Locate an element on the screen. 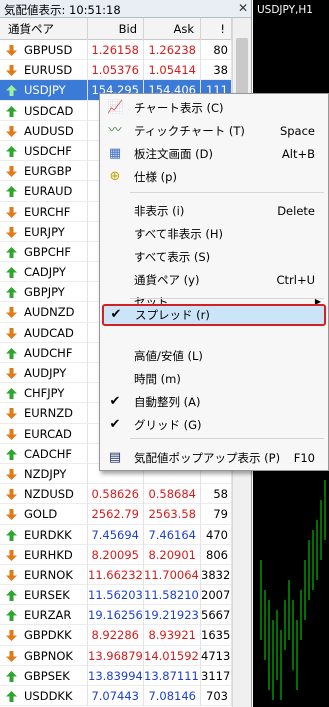 This screenshot has height=707, width=329. menu-item-label: 自動整列 (A) is located at coordinates (167, 402).